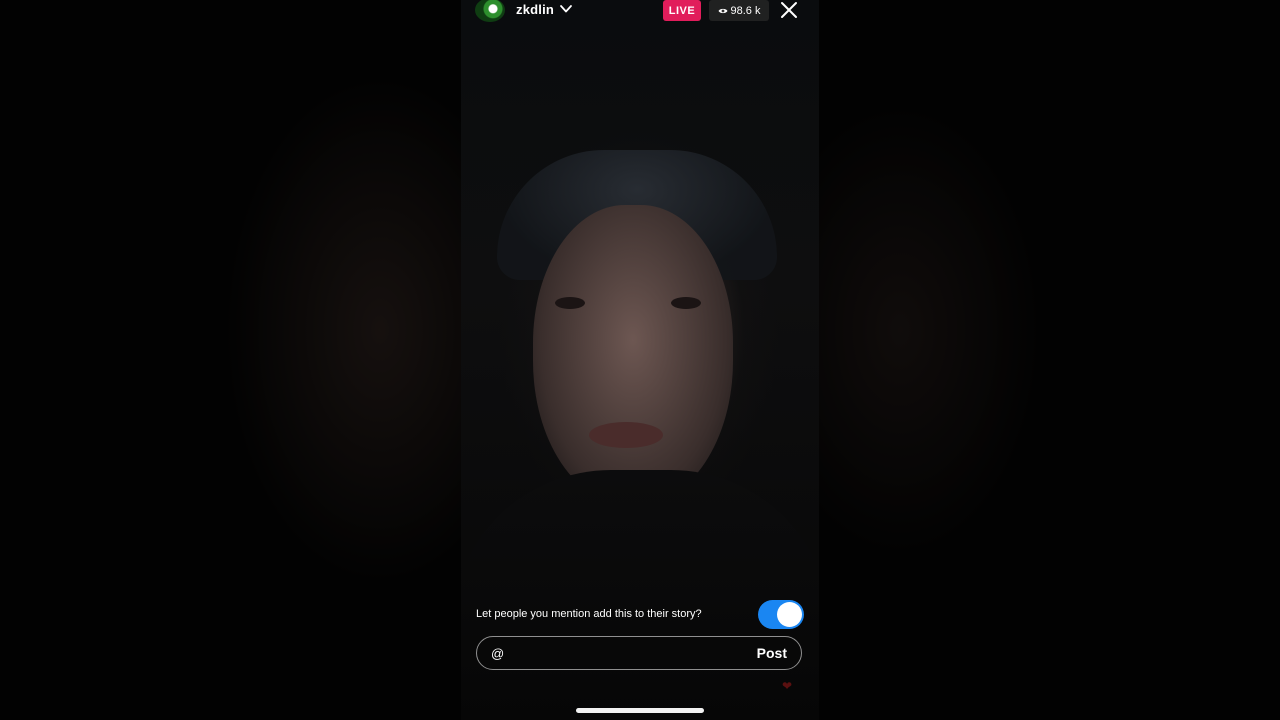  I want to click on mention-prefix: @, so click(498, 653).